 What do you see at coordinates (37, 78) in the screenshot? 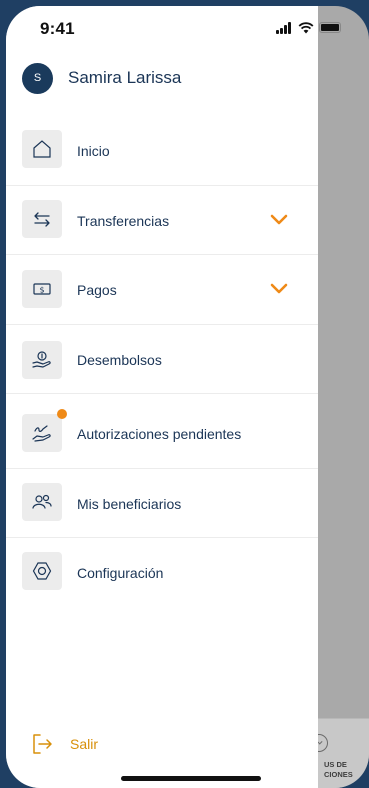
I see `avatar: S` at bounding box center [37, 78].